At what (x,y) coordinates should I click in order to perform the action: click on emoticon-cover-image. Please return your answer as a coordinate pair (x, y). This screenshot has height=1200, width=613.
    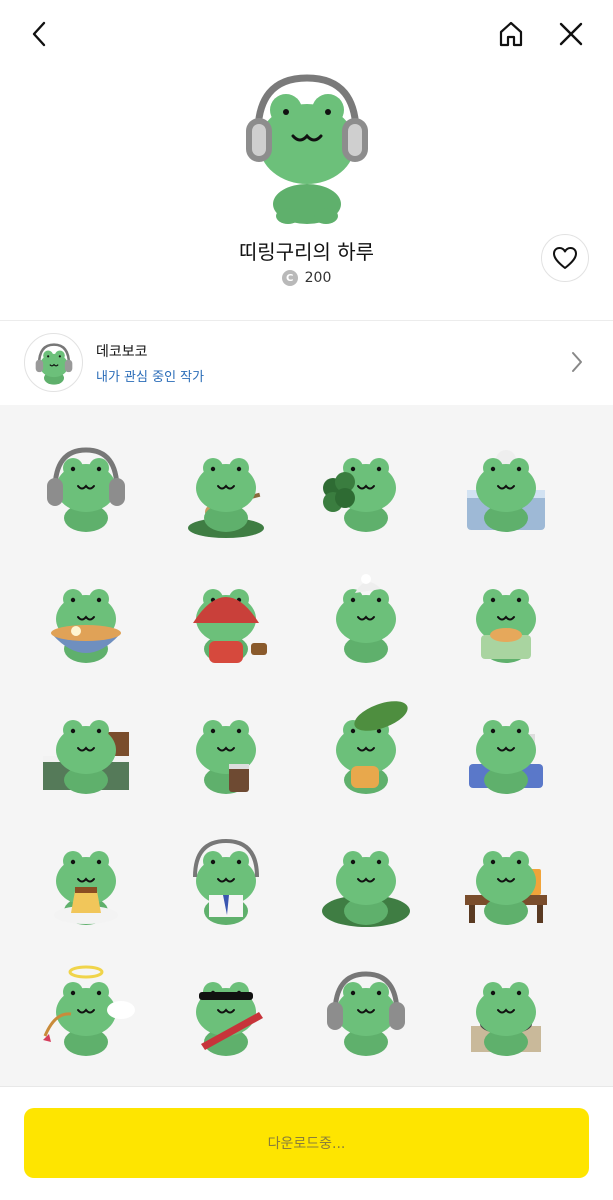
    Looking at the image, I should click on (307, 146).